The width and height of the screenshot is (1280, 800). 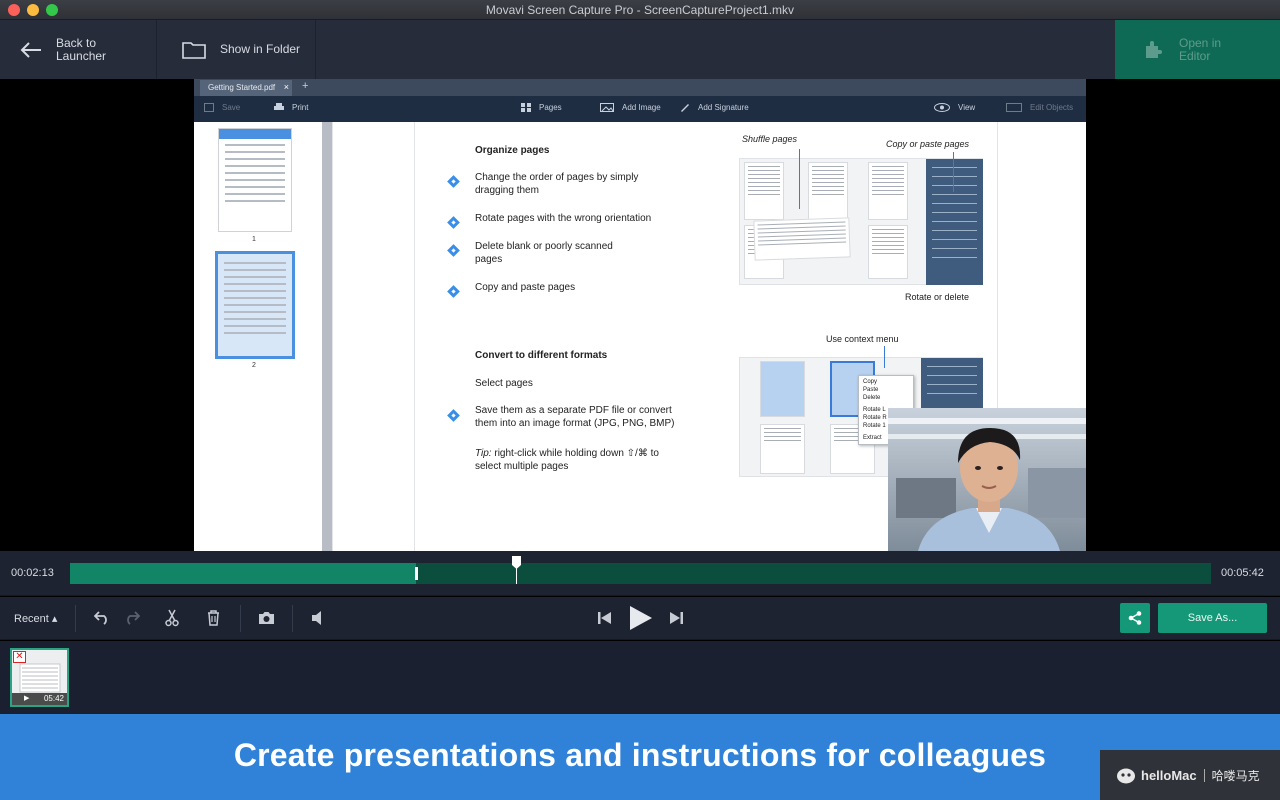 What do you see at coordinates (39, 677) in the screenshot?
I see `clip-thumbnail: ✕ ▶ 05:42` at bounding box center [39, 677].